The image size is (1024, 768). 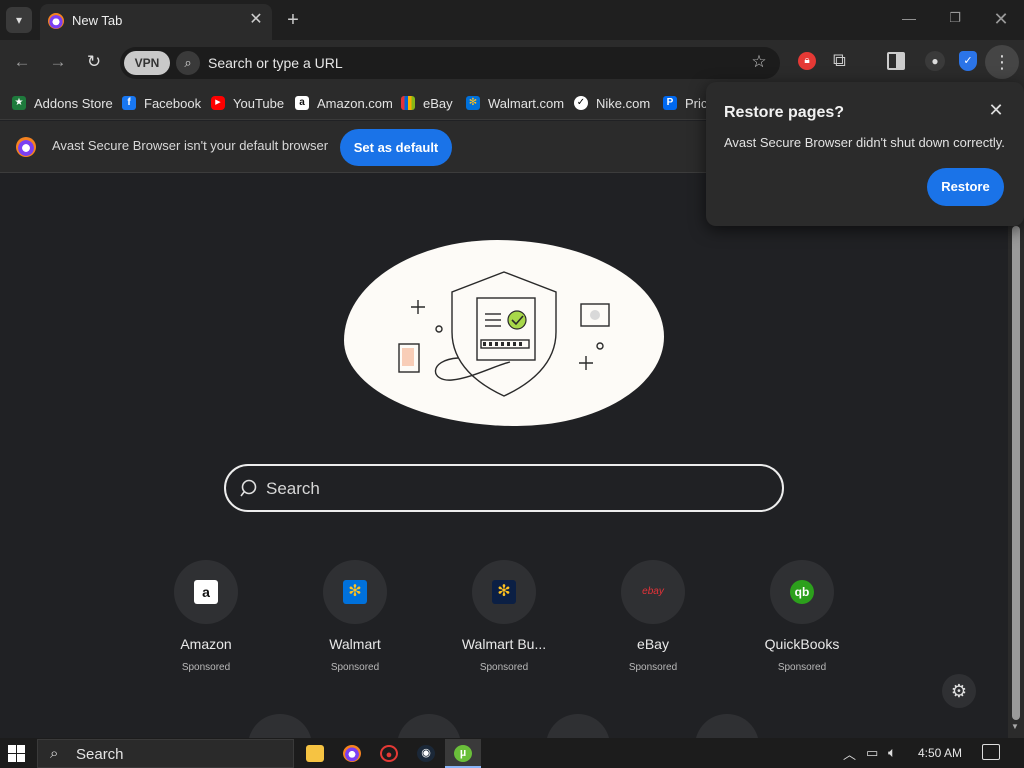 I want to click on new-tab-button: +, so click(x=293, y=20).